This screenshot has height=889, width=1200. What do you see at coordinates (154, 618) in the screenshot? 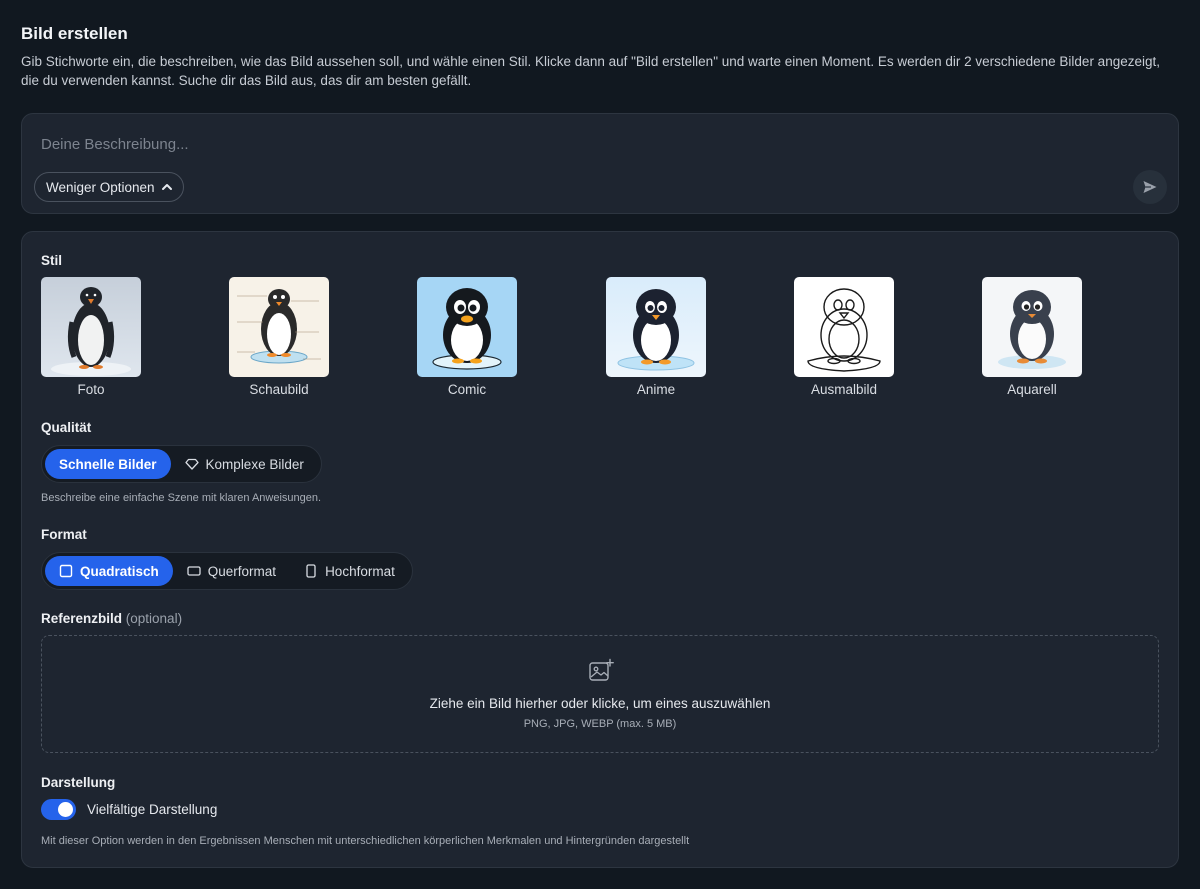
I see `reference-optional-text: (optional)` at bounding box center [154, 618].